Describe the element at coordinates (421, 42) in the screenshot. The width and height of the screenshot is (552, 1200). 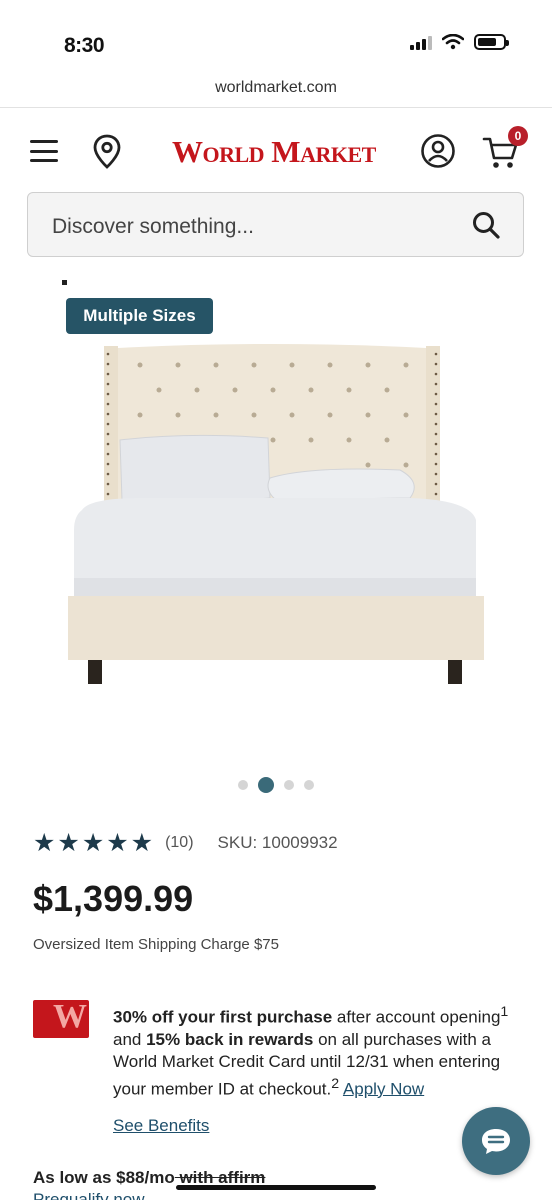
I see `cellular-signal-icon` at that location.